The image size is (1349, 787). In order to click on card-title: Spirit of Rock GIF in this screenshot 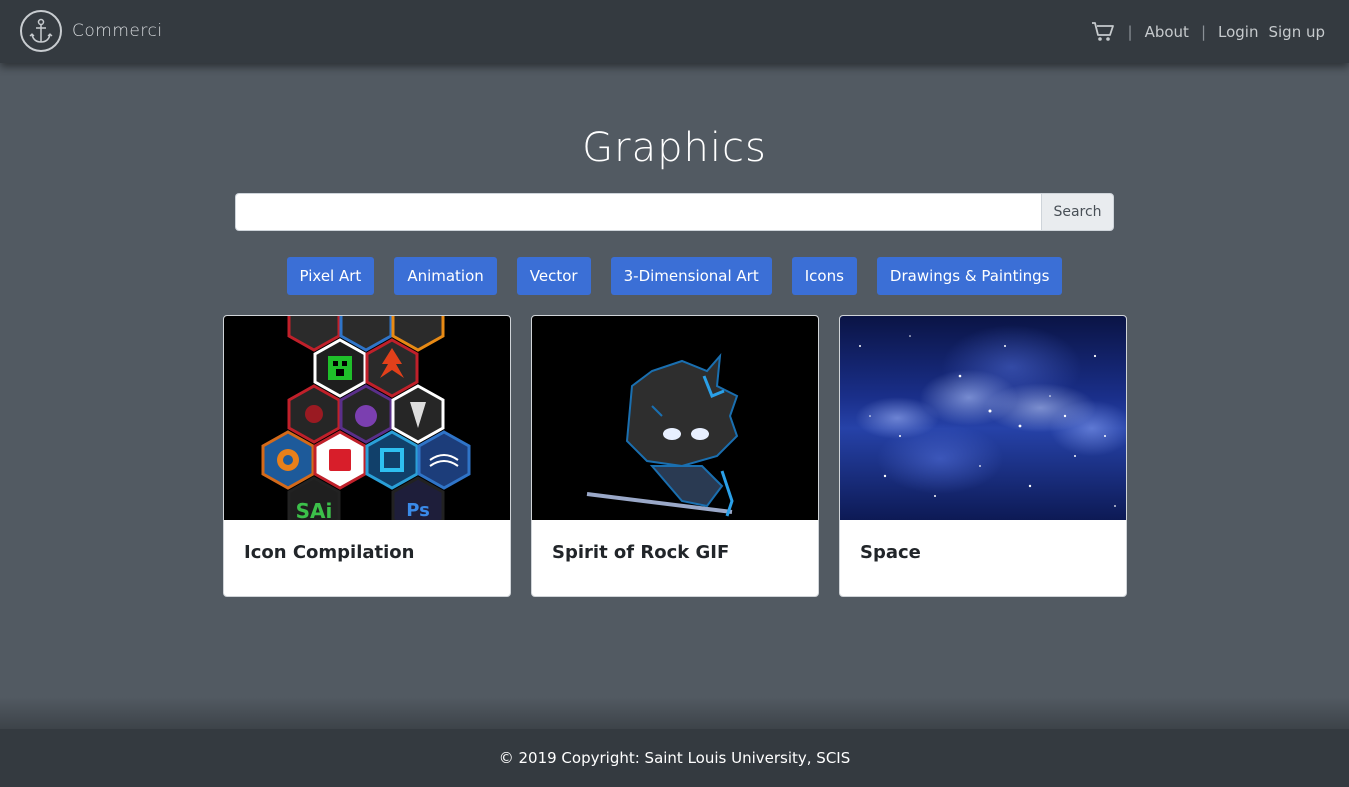, I will do `click(675, 552)`.